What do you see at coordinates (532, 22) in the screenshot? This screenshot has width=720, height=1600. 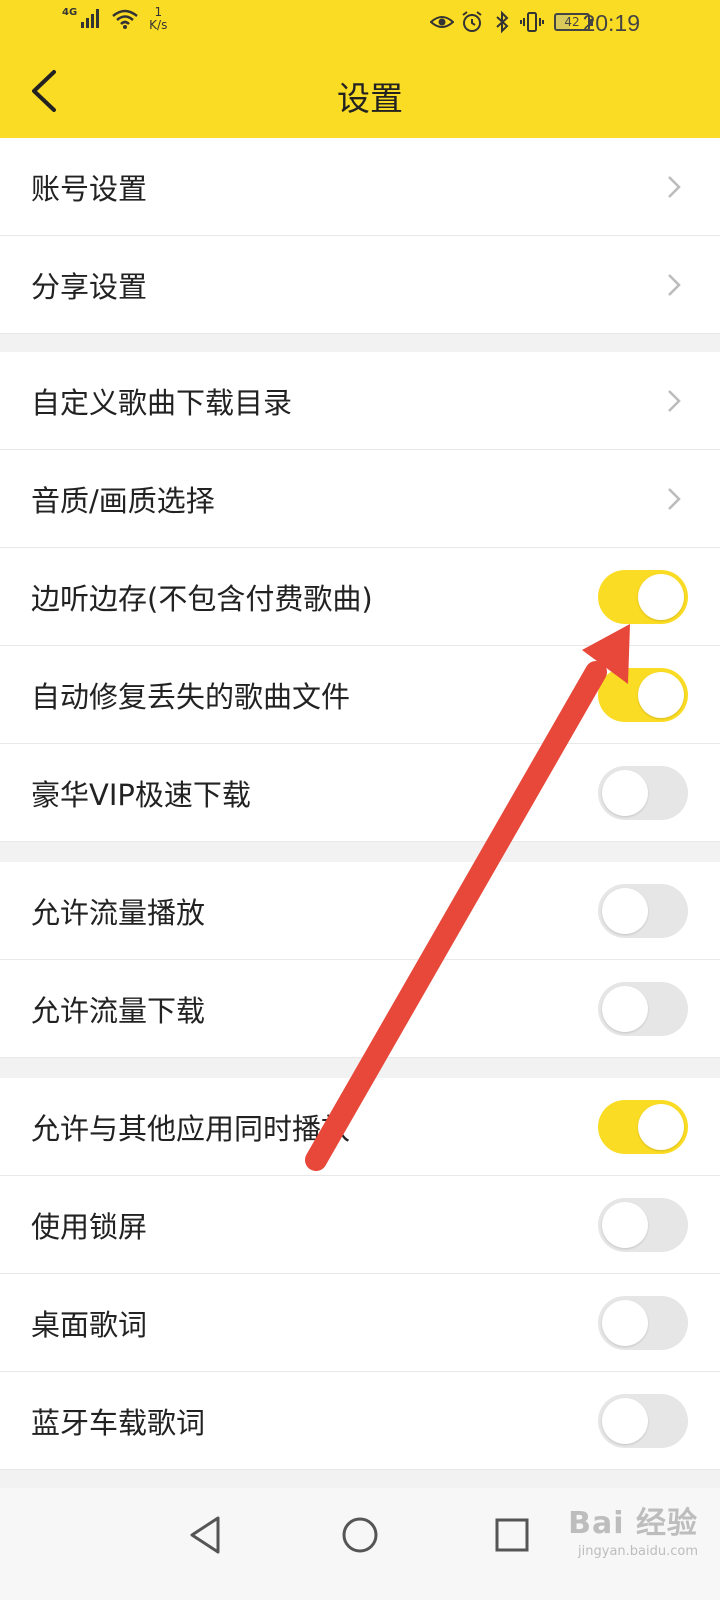 I see `vibrate-icon` at bounding box center [532, 22].